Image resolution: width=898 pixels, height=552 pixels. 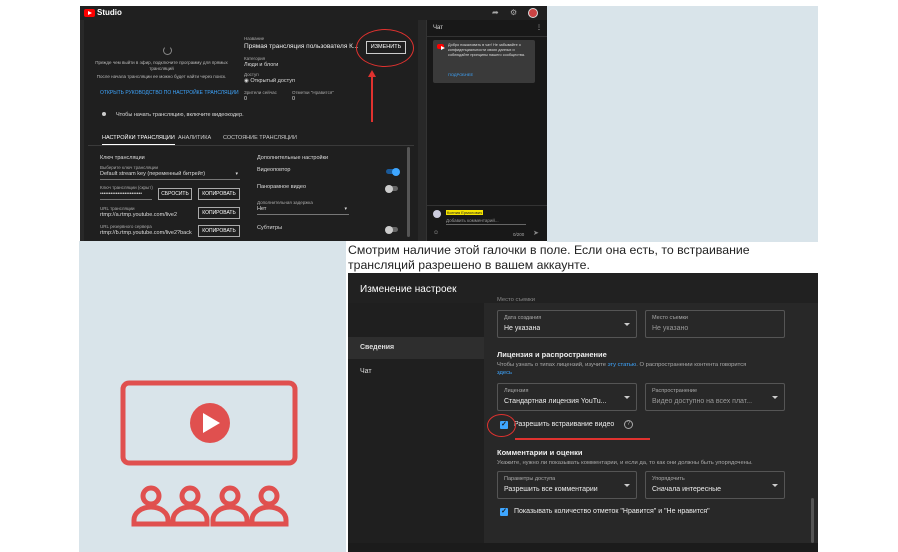 I want to click on send-icon: ➤, so click(x=536, y=233).